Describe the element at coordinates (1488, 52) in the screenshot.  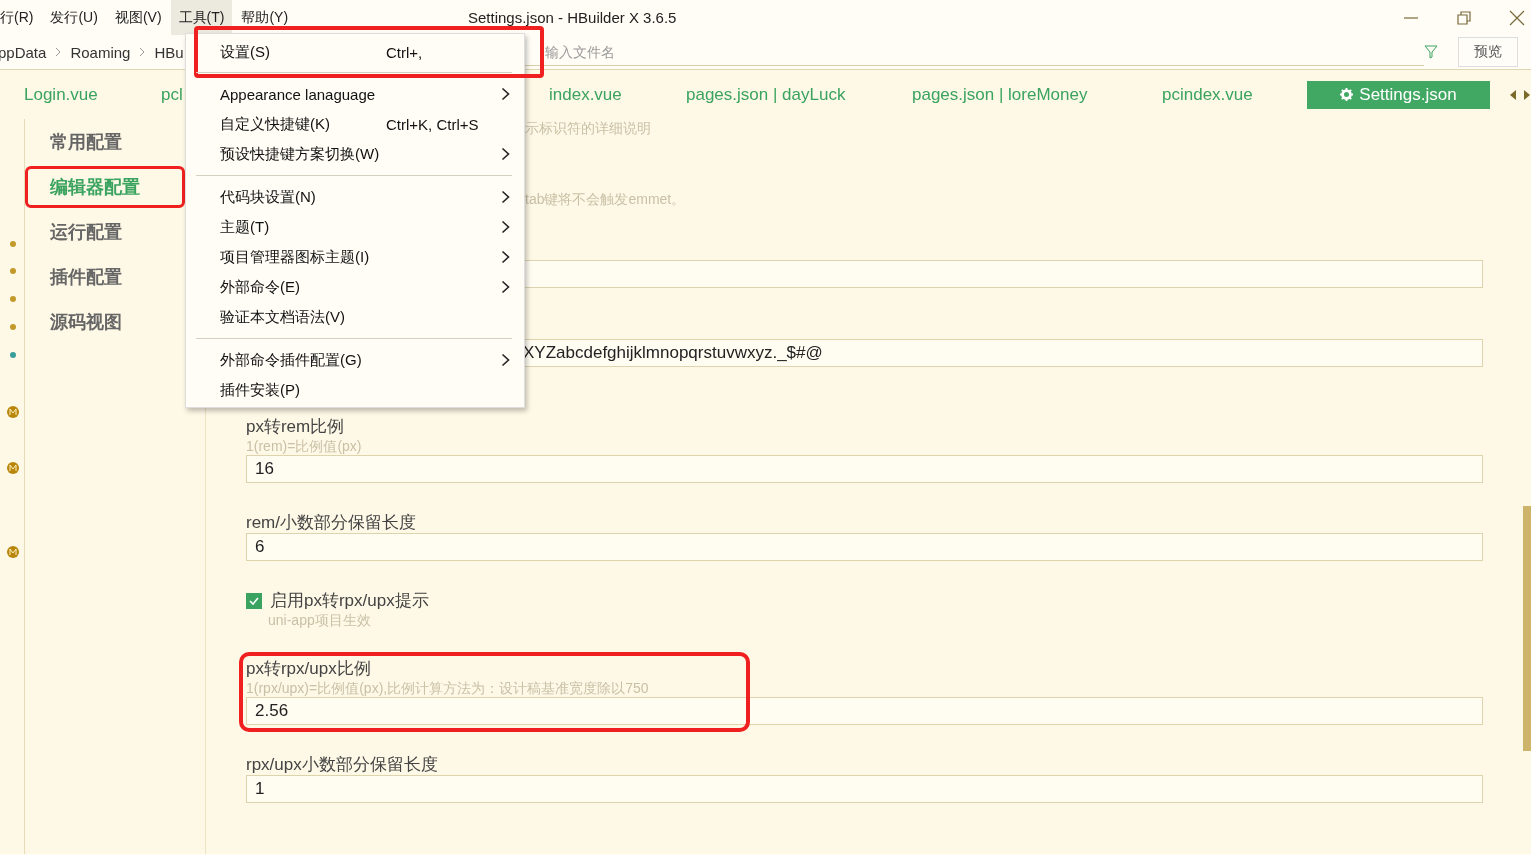
I see `preview-button: 预览` at that location.